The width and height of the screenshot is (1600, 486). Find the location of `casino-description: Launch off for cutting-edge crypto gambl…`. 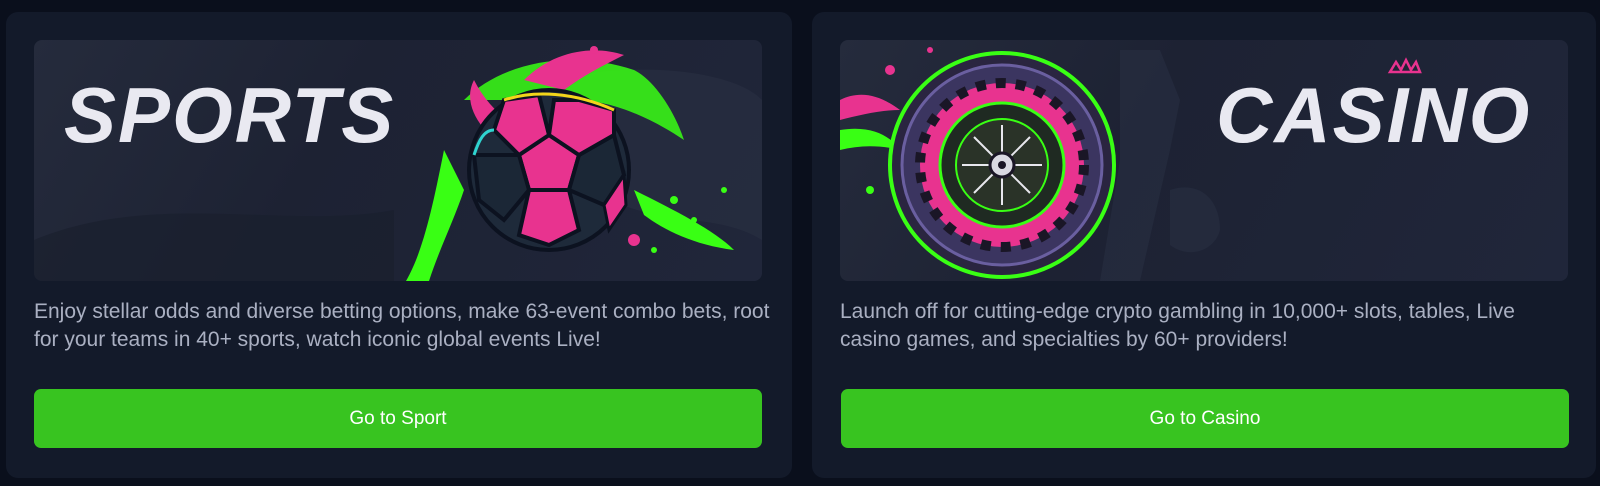

casino-description: Launch off for cutting-edge crypto gambl… is located at coordinates (1177, 325).